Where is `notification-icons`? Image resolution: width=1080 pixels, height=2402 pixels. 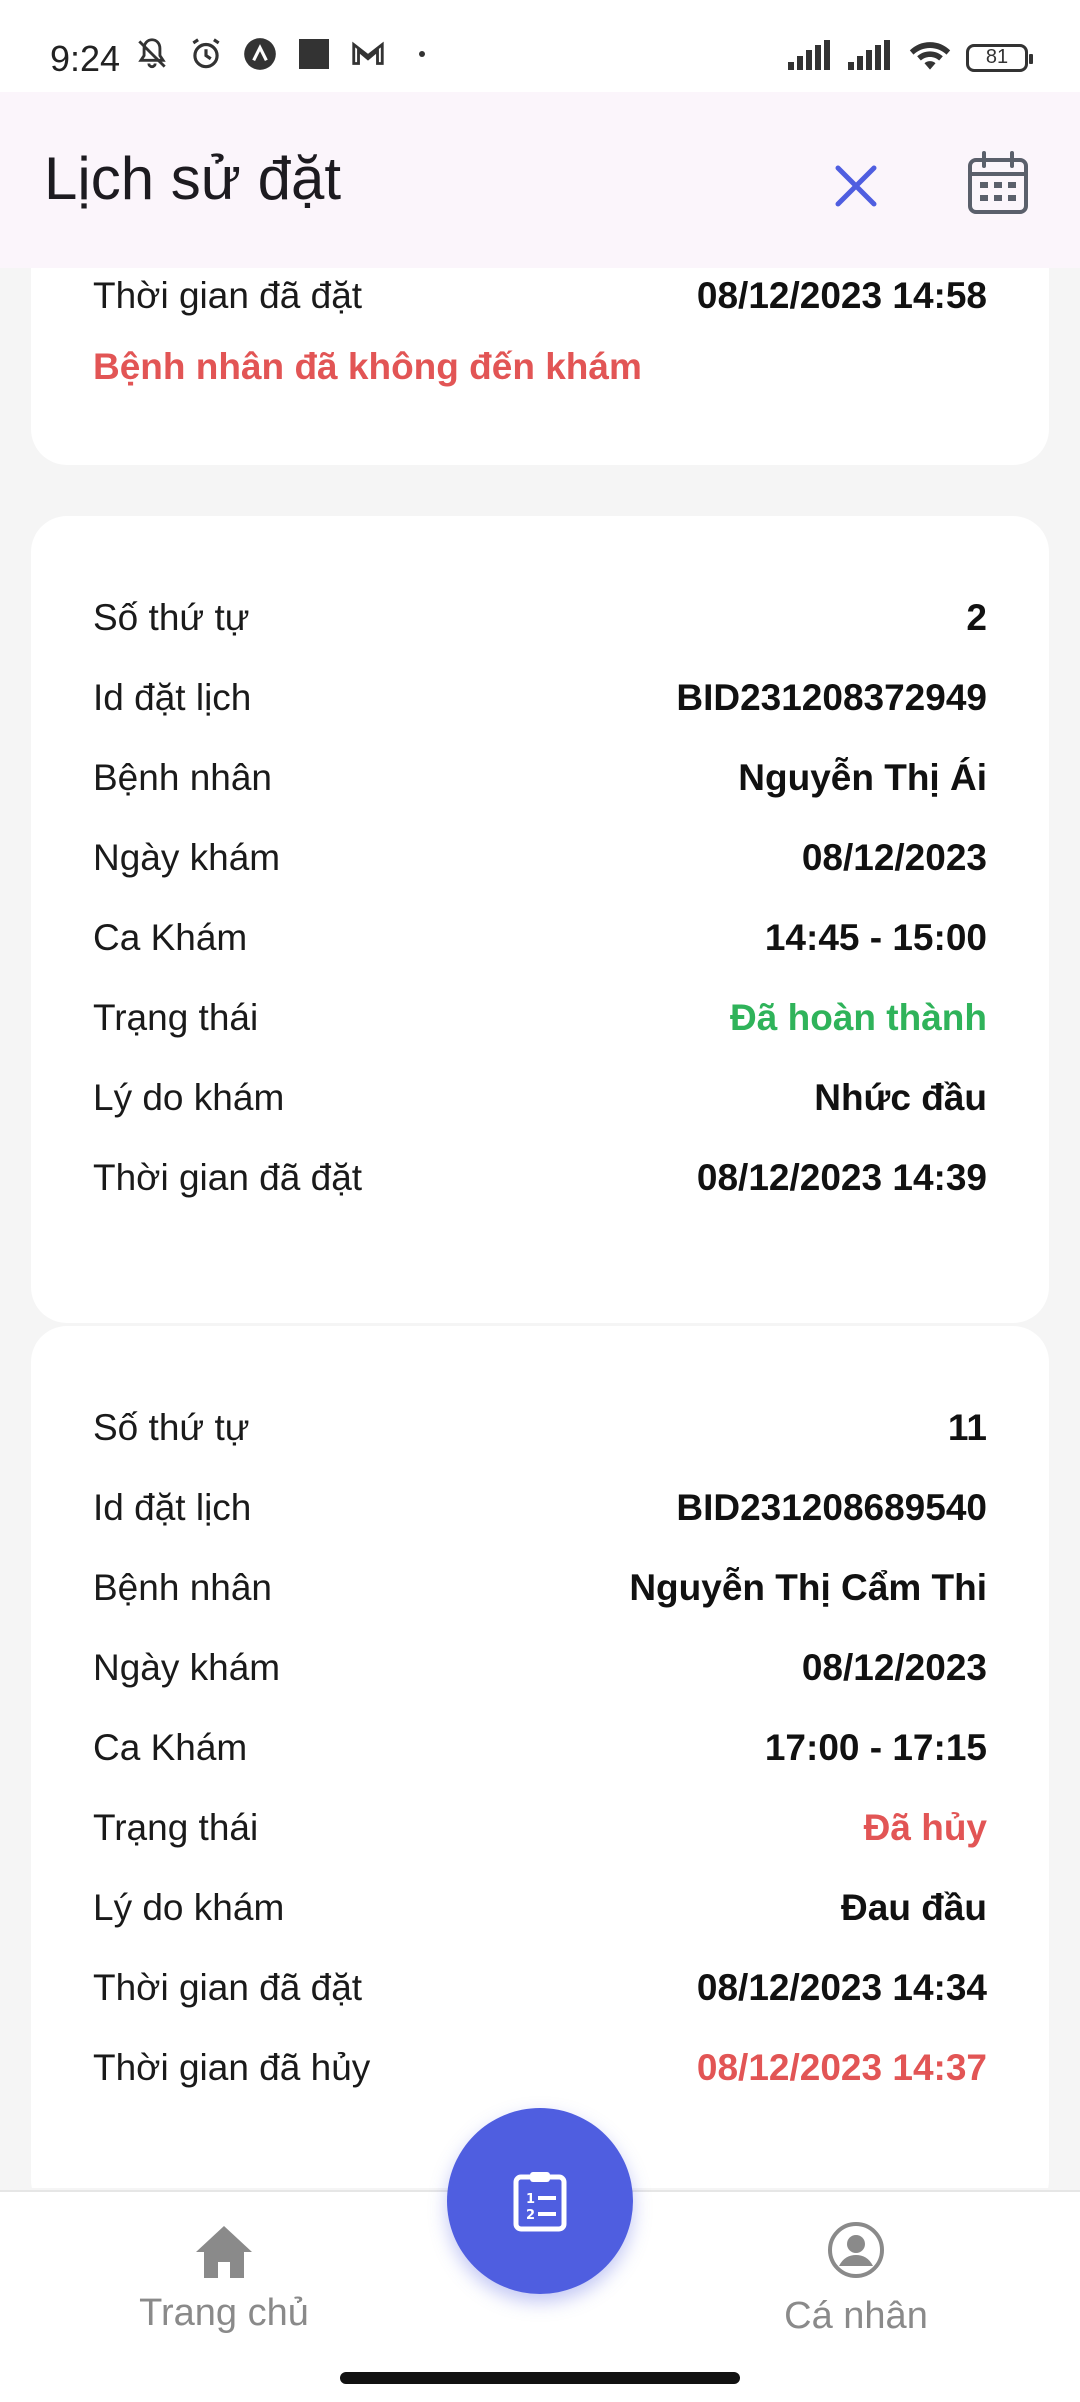
notification-icons is located at coordinates (287, 54).